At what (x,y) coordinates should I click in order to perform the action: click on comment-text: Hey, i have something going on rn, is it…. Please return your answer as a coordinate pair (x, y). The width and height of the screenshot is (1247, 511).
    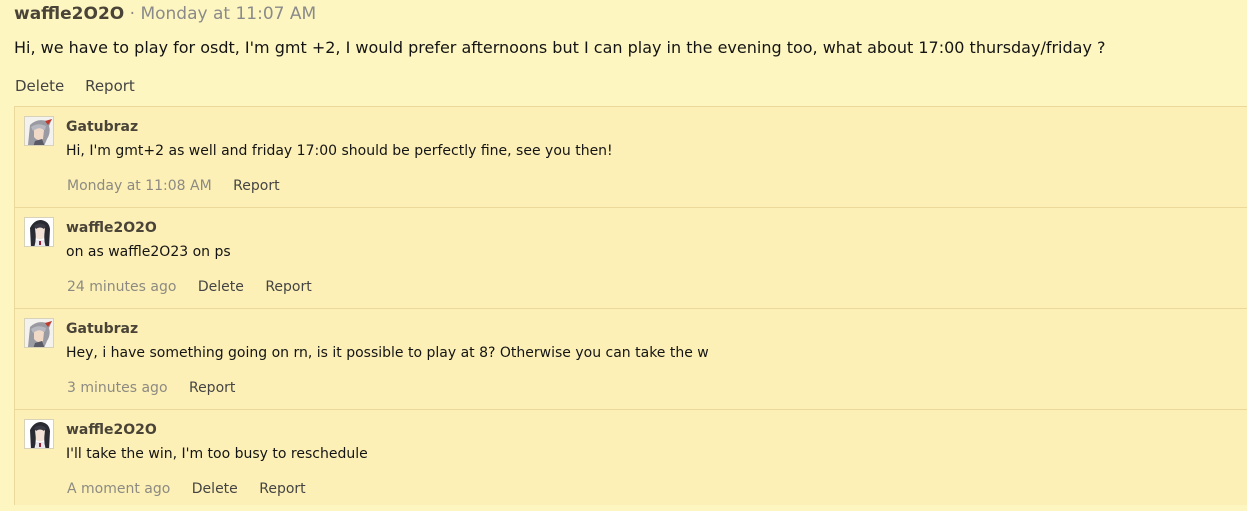
    Looking at the image, I should click on (387, 353).